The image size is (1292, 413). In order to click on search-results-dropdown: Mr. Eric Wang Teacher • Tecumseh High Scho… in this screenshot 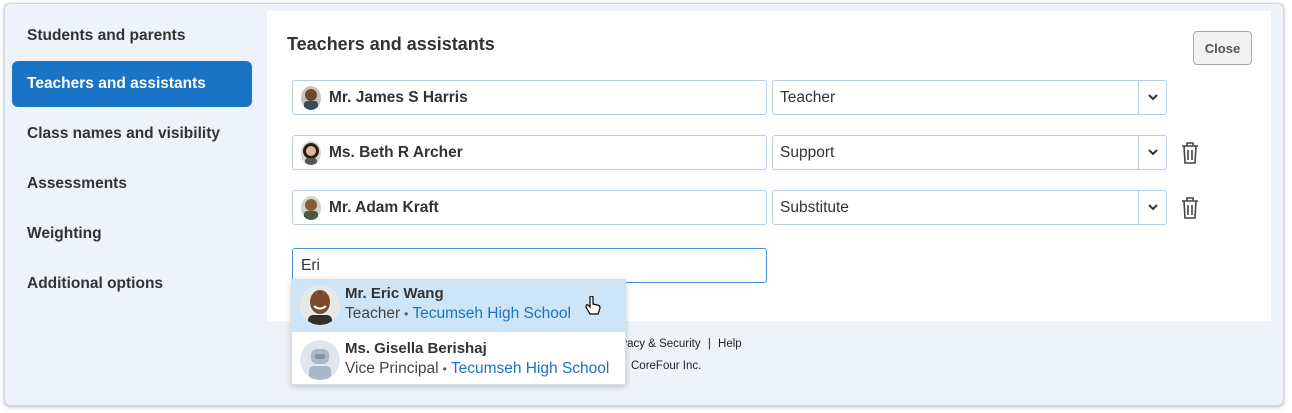, I will do `click(458, 332)`.